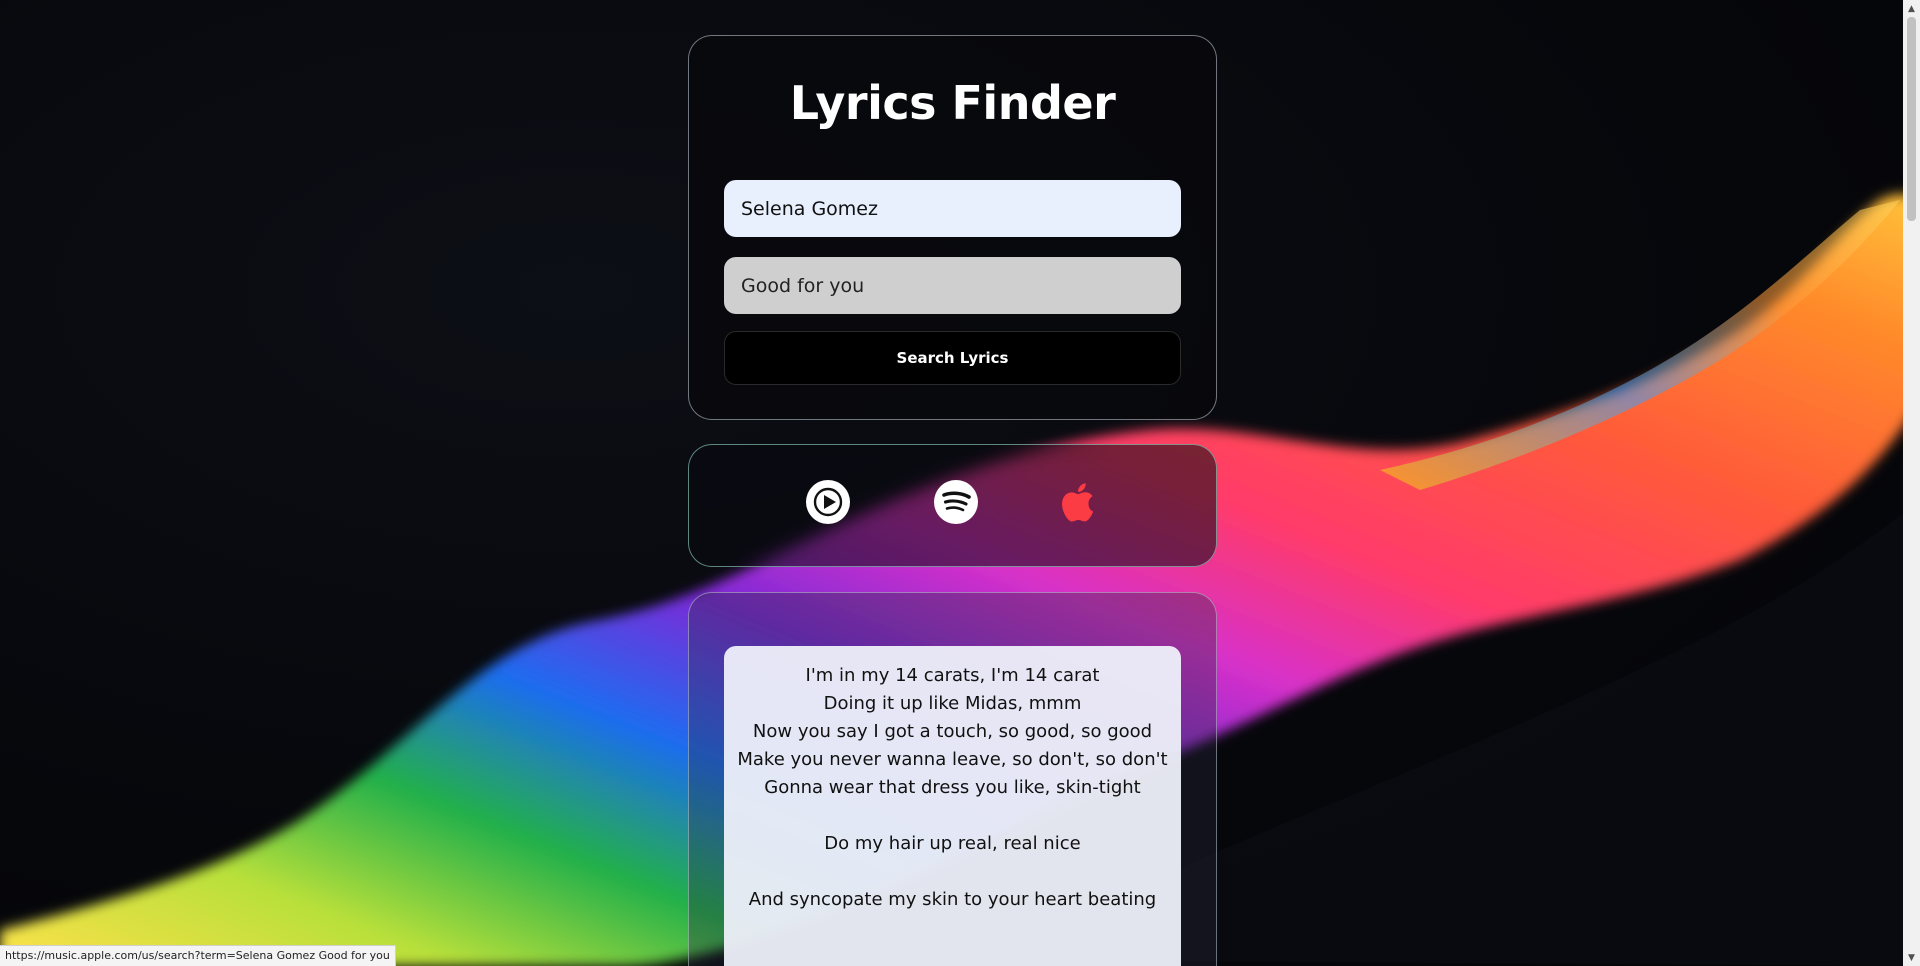  I want to click on scrollbar-thumb, so click(1911, 119).